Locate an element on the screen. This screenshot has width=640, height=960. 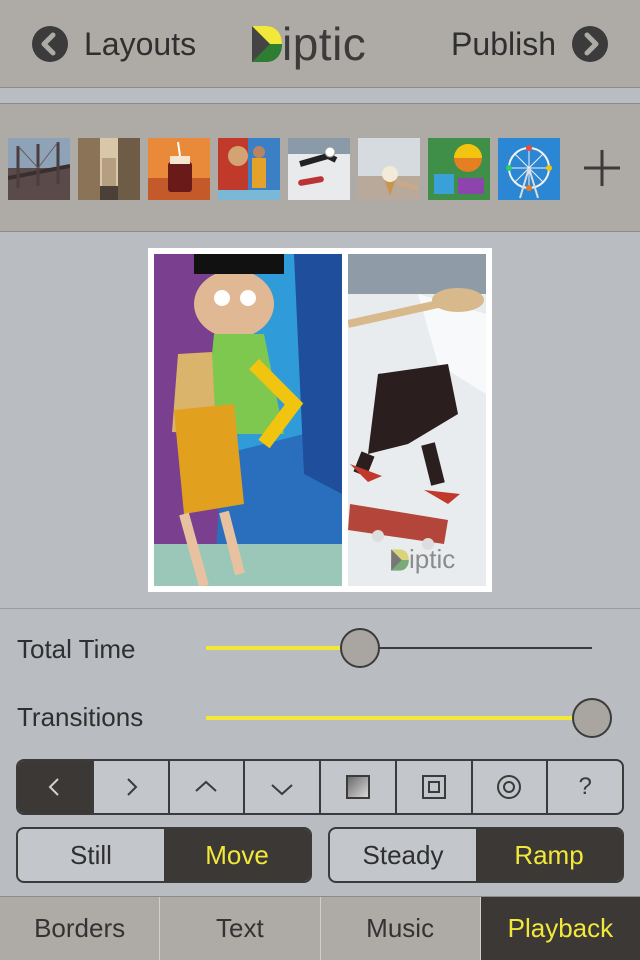
thumbnail-city-street is located at coordinates (109, 169).